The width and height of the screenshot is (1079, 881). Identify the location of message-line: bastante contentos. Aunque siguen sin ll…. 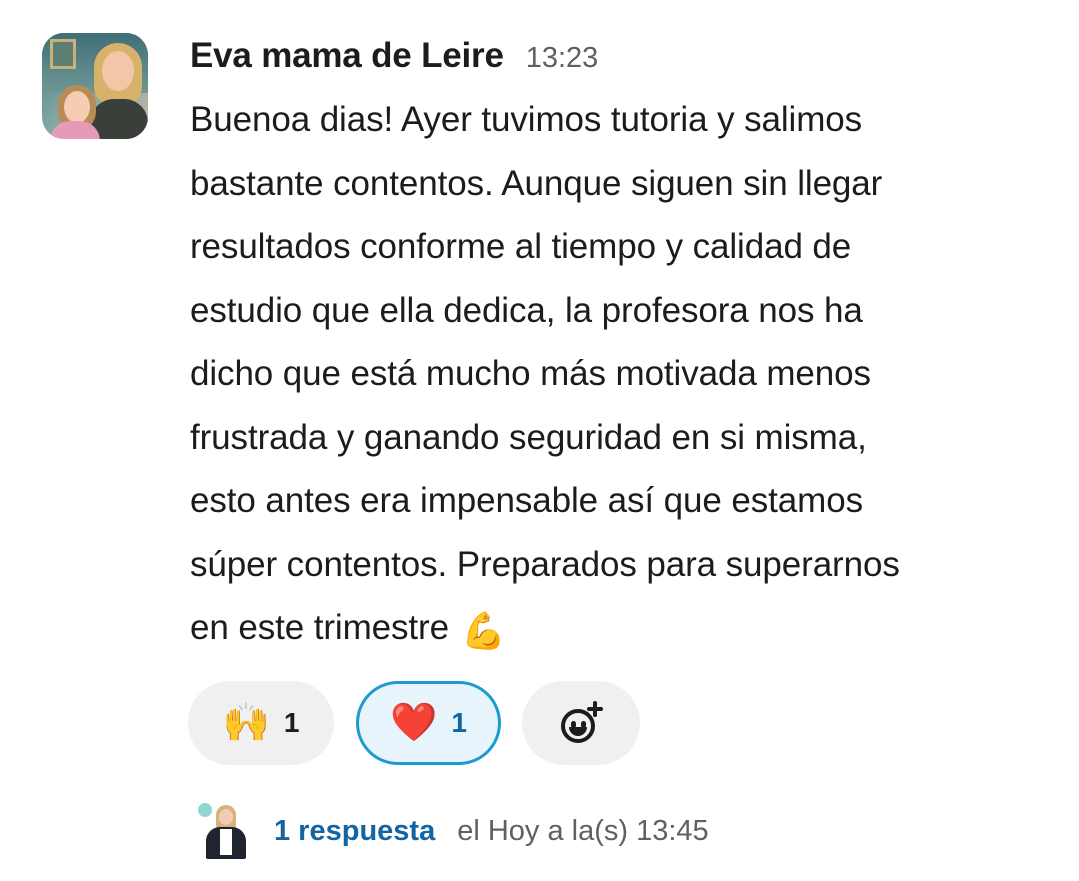
(536, 183).